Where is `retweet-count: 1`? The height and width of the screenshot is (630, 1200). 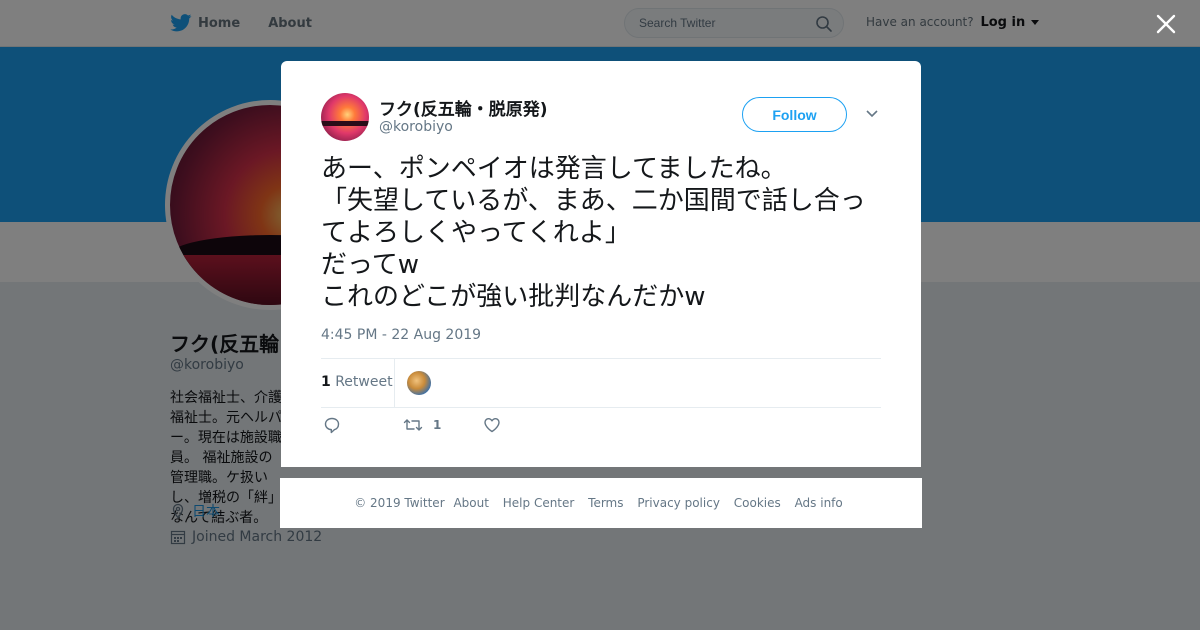 retweet-count: 1 is located at coordinates (326, 382).